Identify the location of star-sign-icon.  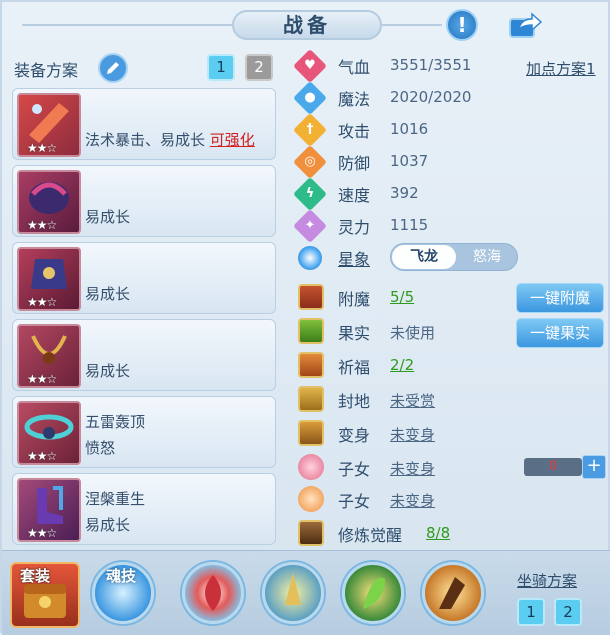
(310, 258).